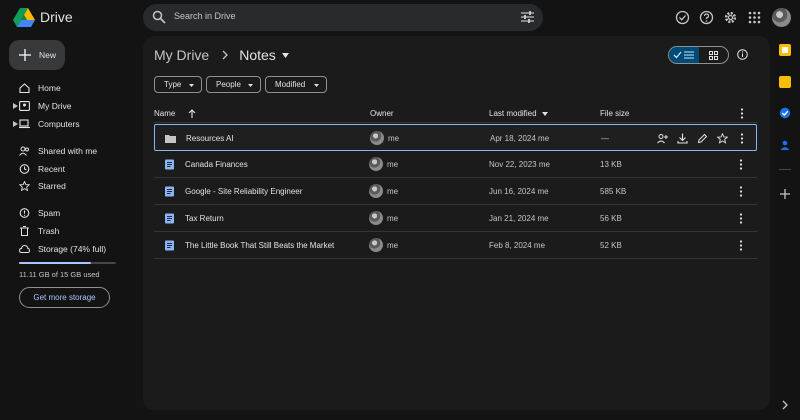  I want to click on keep-app-icon, so click(785, 82).